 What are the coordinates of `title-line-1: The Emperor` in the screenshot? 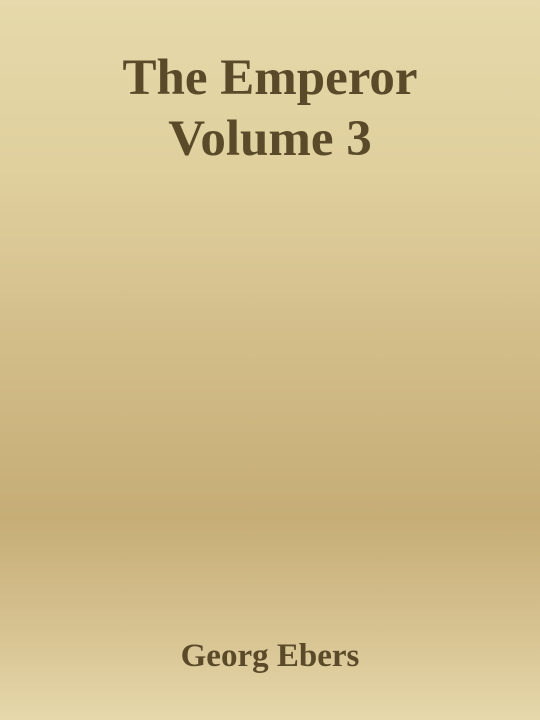 It's located at (270, 78).